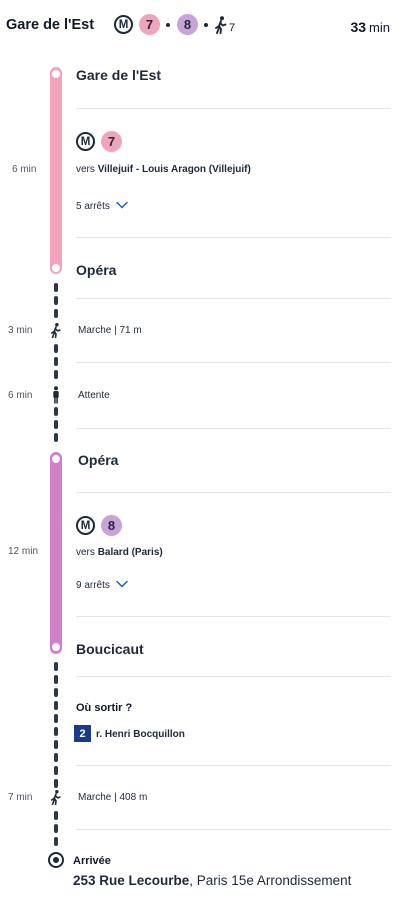 Image resolution: width=401 pixels, height=902 pixels. I want to click on exit-number-badge: 2, so click(82, 733).